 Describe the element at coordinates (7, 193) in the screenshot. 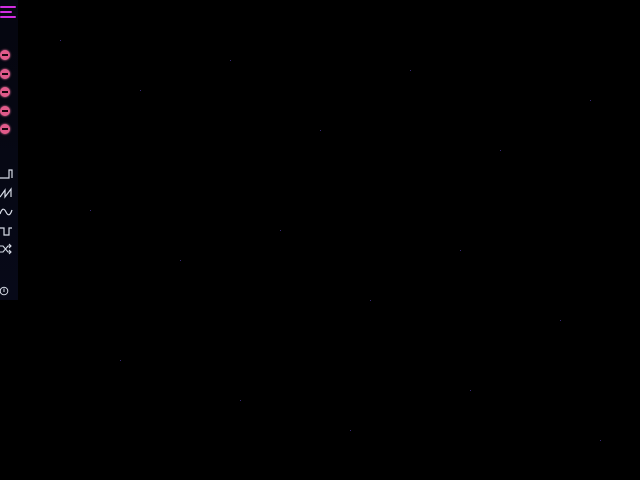

I see `triangle-wave-icon` at that location.